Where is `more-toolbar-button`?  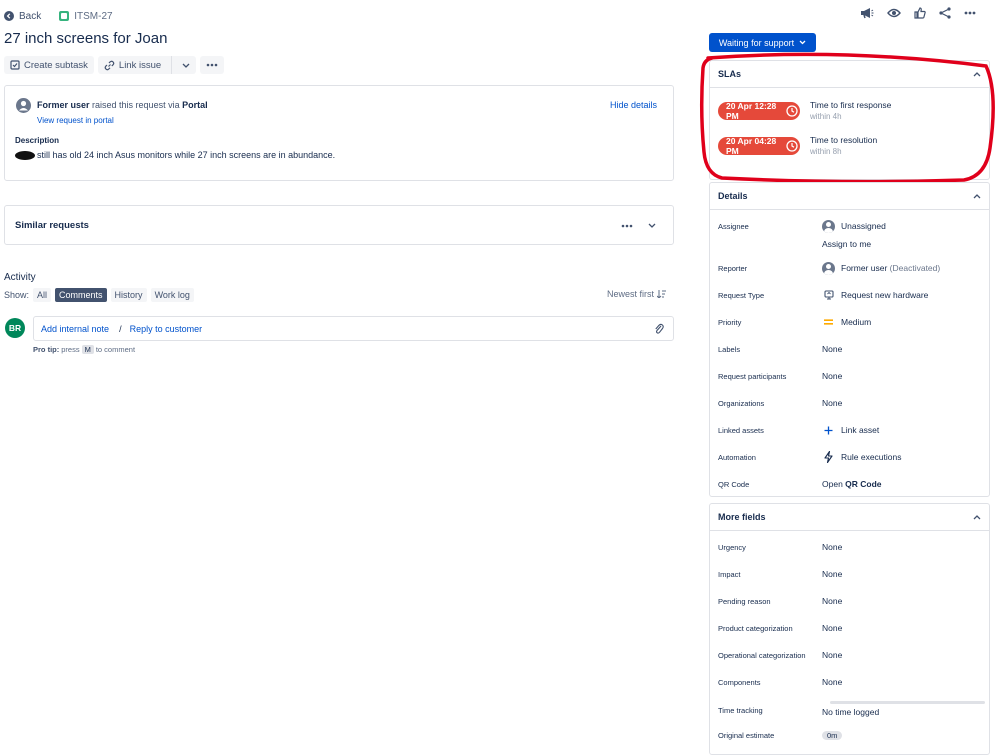 more-toolbar-button is located at coordinates (212, 65).